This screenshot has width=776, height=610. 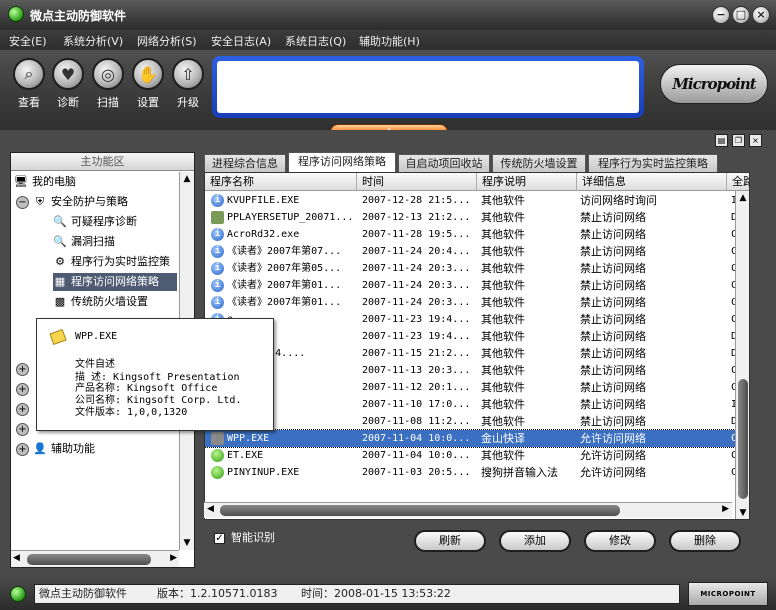 I want to click on monitor-icon: ⚙, so click(x=60, y=261).